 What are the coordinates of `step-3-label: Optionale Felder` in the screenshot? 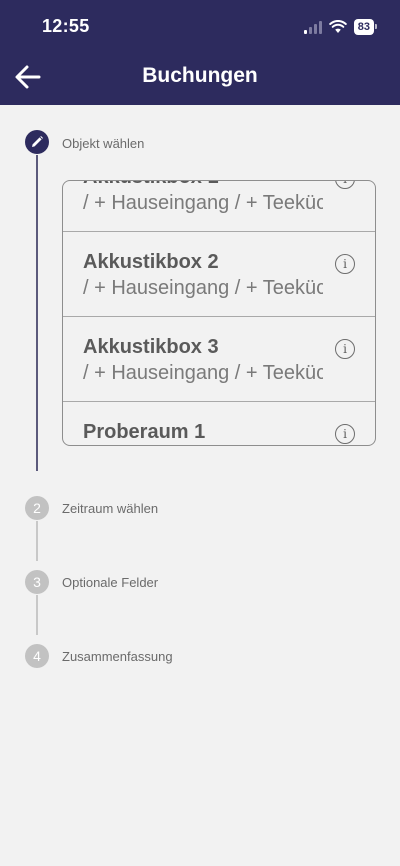 It's located at (110, 582).